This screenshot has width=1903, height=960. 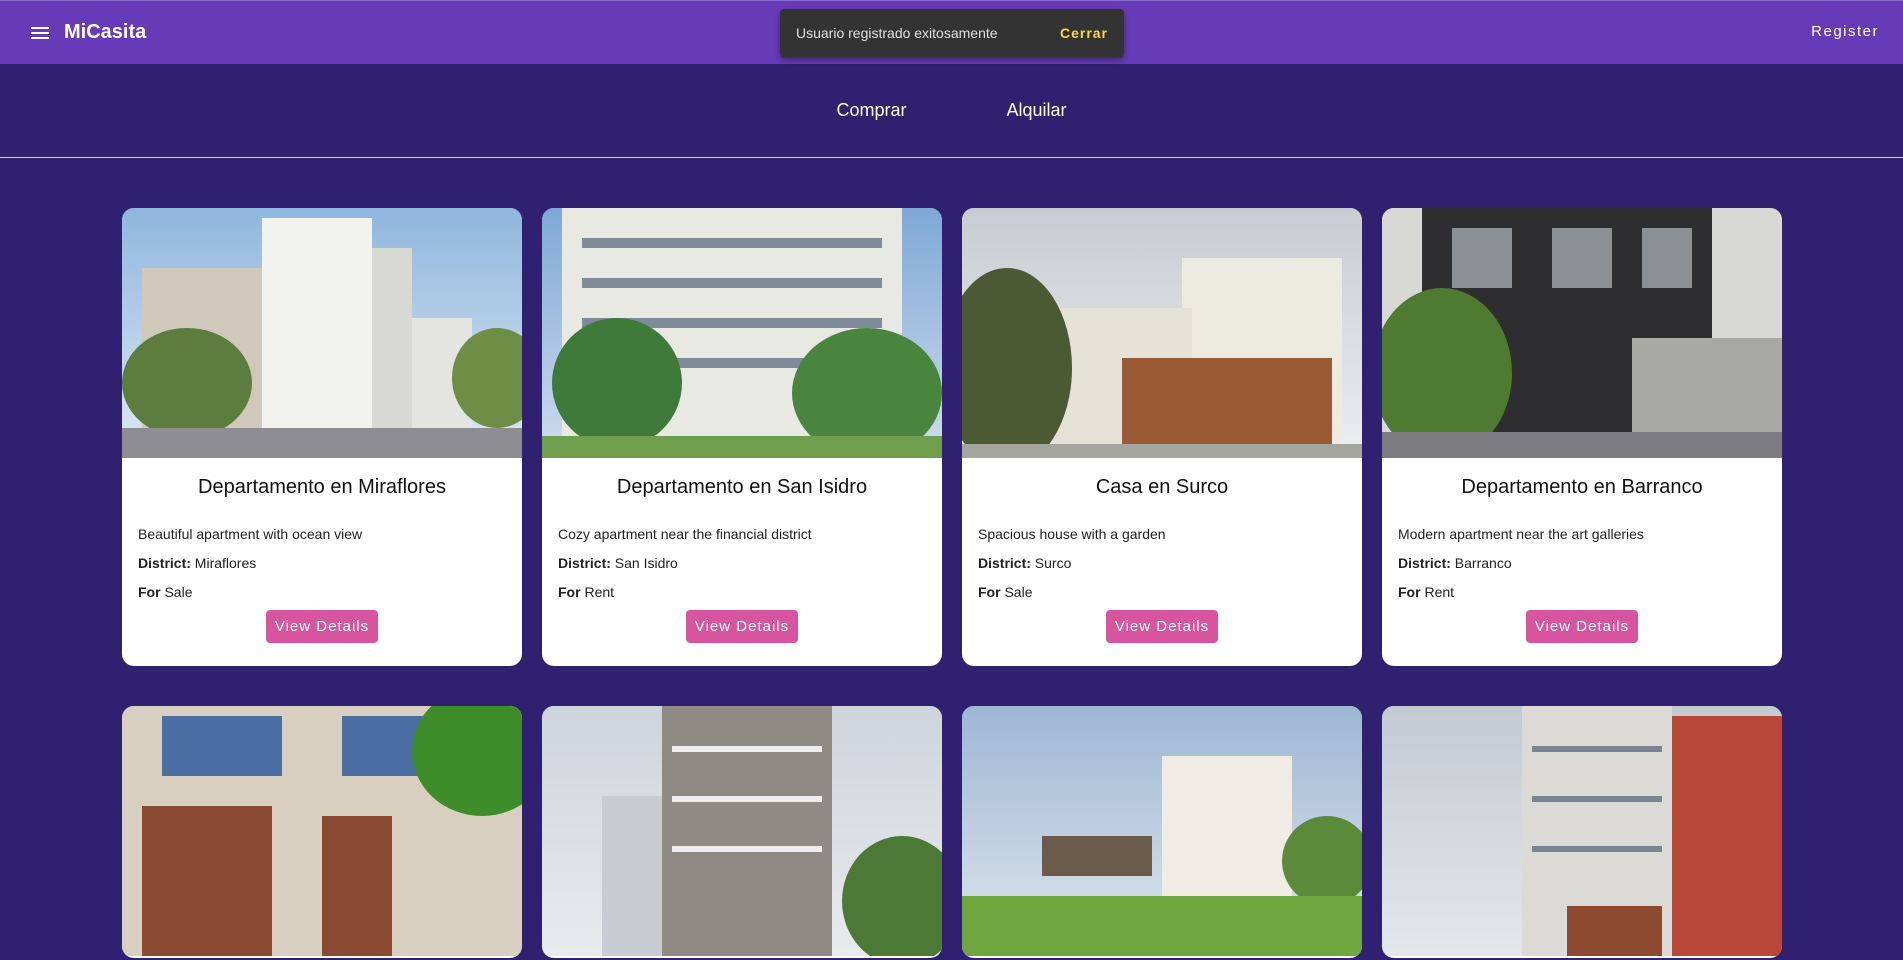 I want to click on district-value: San Isidro, so click(x=646, y=563).